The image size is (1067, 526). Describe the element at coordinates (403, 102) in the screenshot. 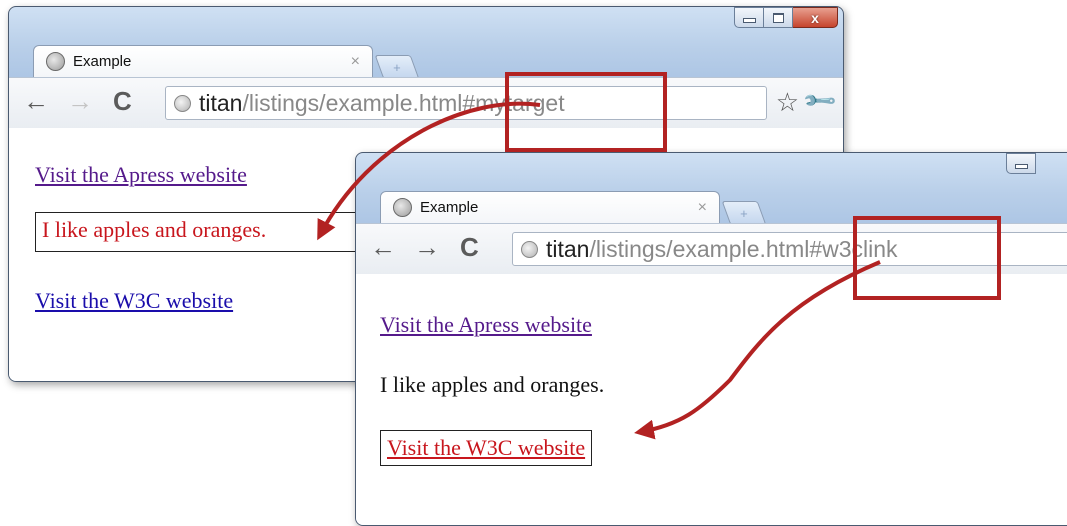

I see `url-path: /listings/example.html#mytarget` at that location.